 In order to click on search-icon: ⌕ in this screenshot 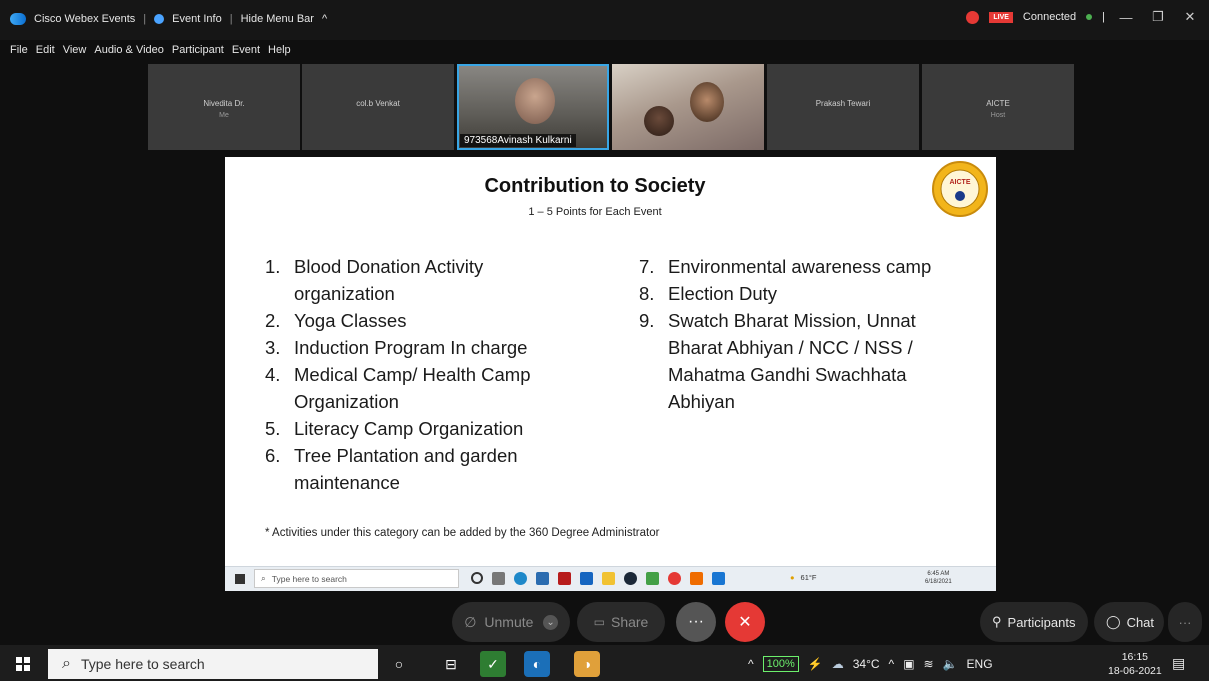, I will do `click(66, 663)`.